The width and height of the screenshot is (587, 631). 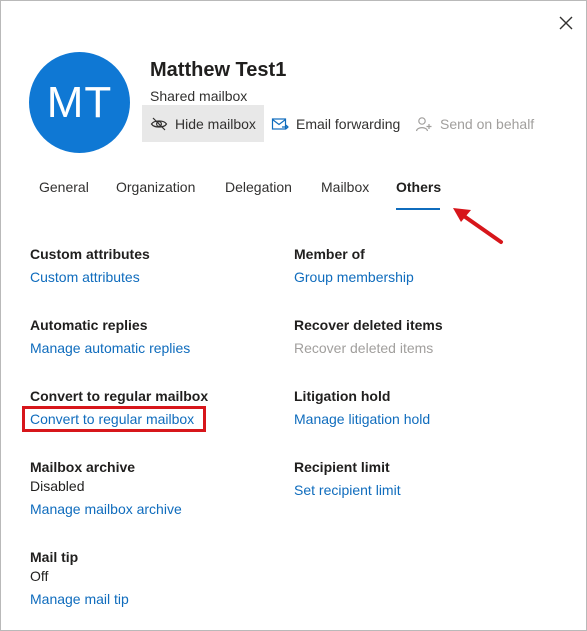 What do you see at coordinates (39, 576) in the screenshot?
I see `mail-tip-status: Off` at bounding box center [39, 576].